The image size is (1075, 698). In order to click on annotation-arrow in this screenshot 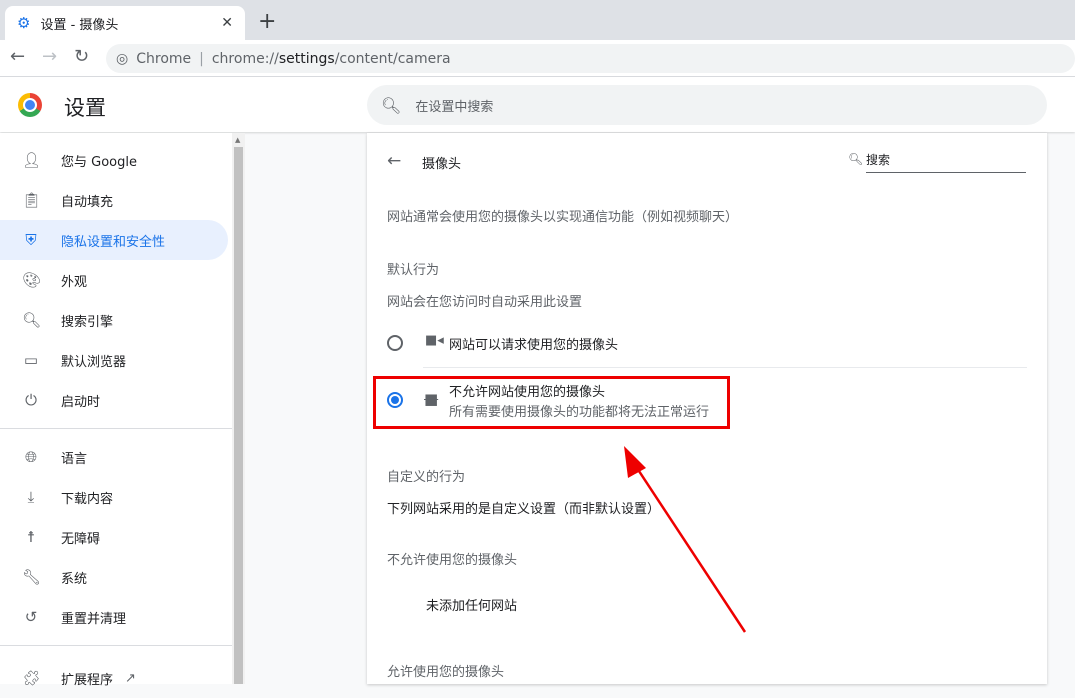, I will do `click(685, 539)`.